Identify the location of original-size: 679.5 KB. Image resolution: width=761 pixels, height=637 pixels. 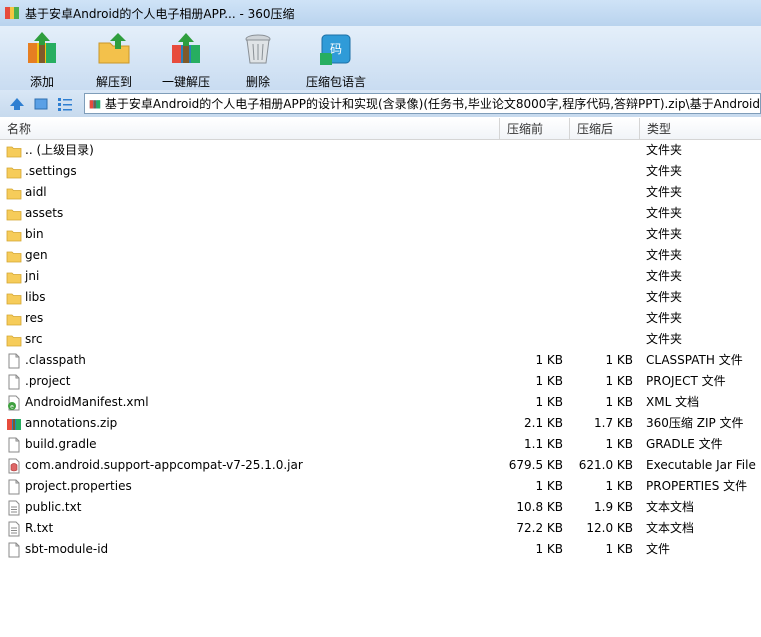
(535, 465).